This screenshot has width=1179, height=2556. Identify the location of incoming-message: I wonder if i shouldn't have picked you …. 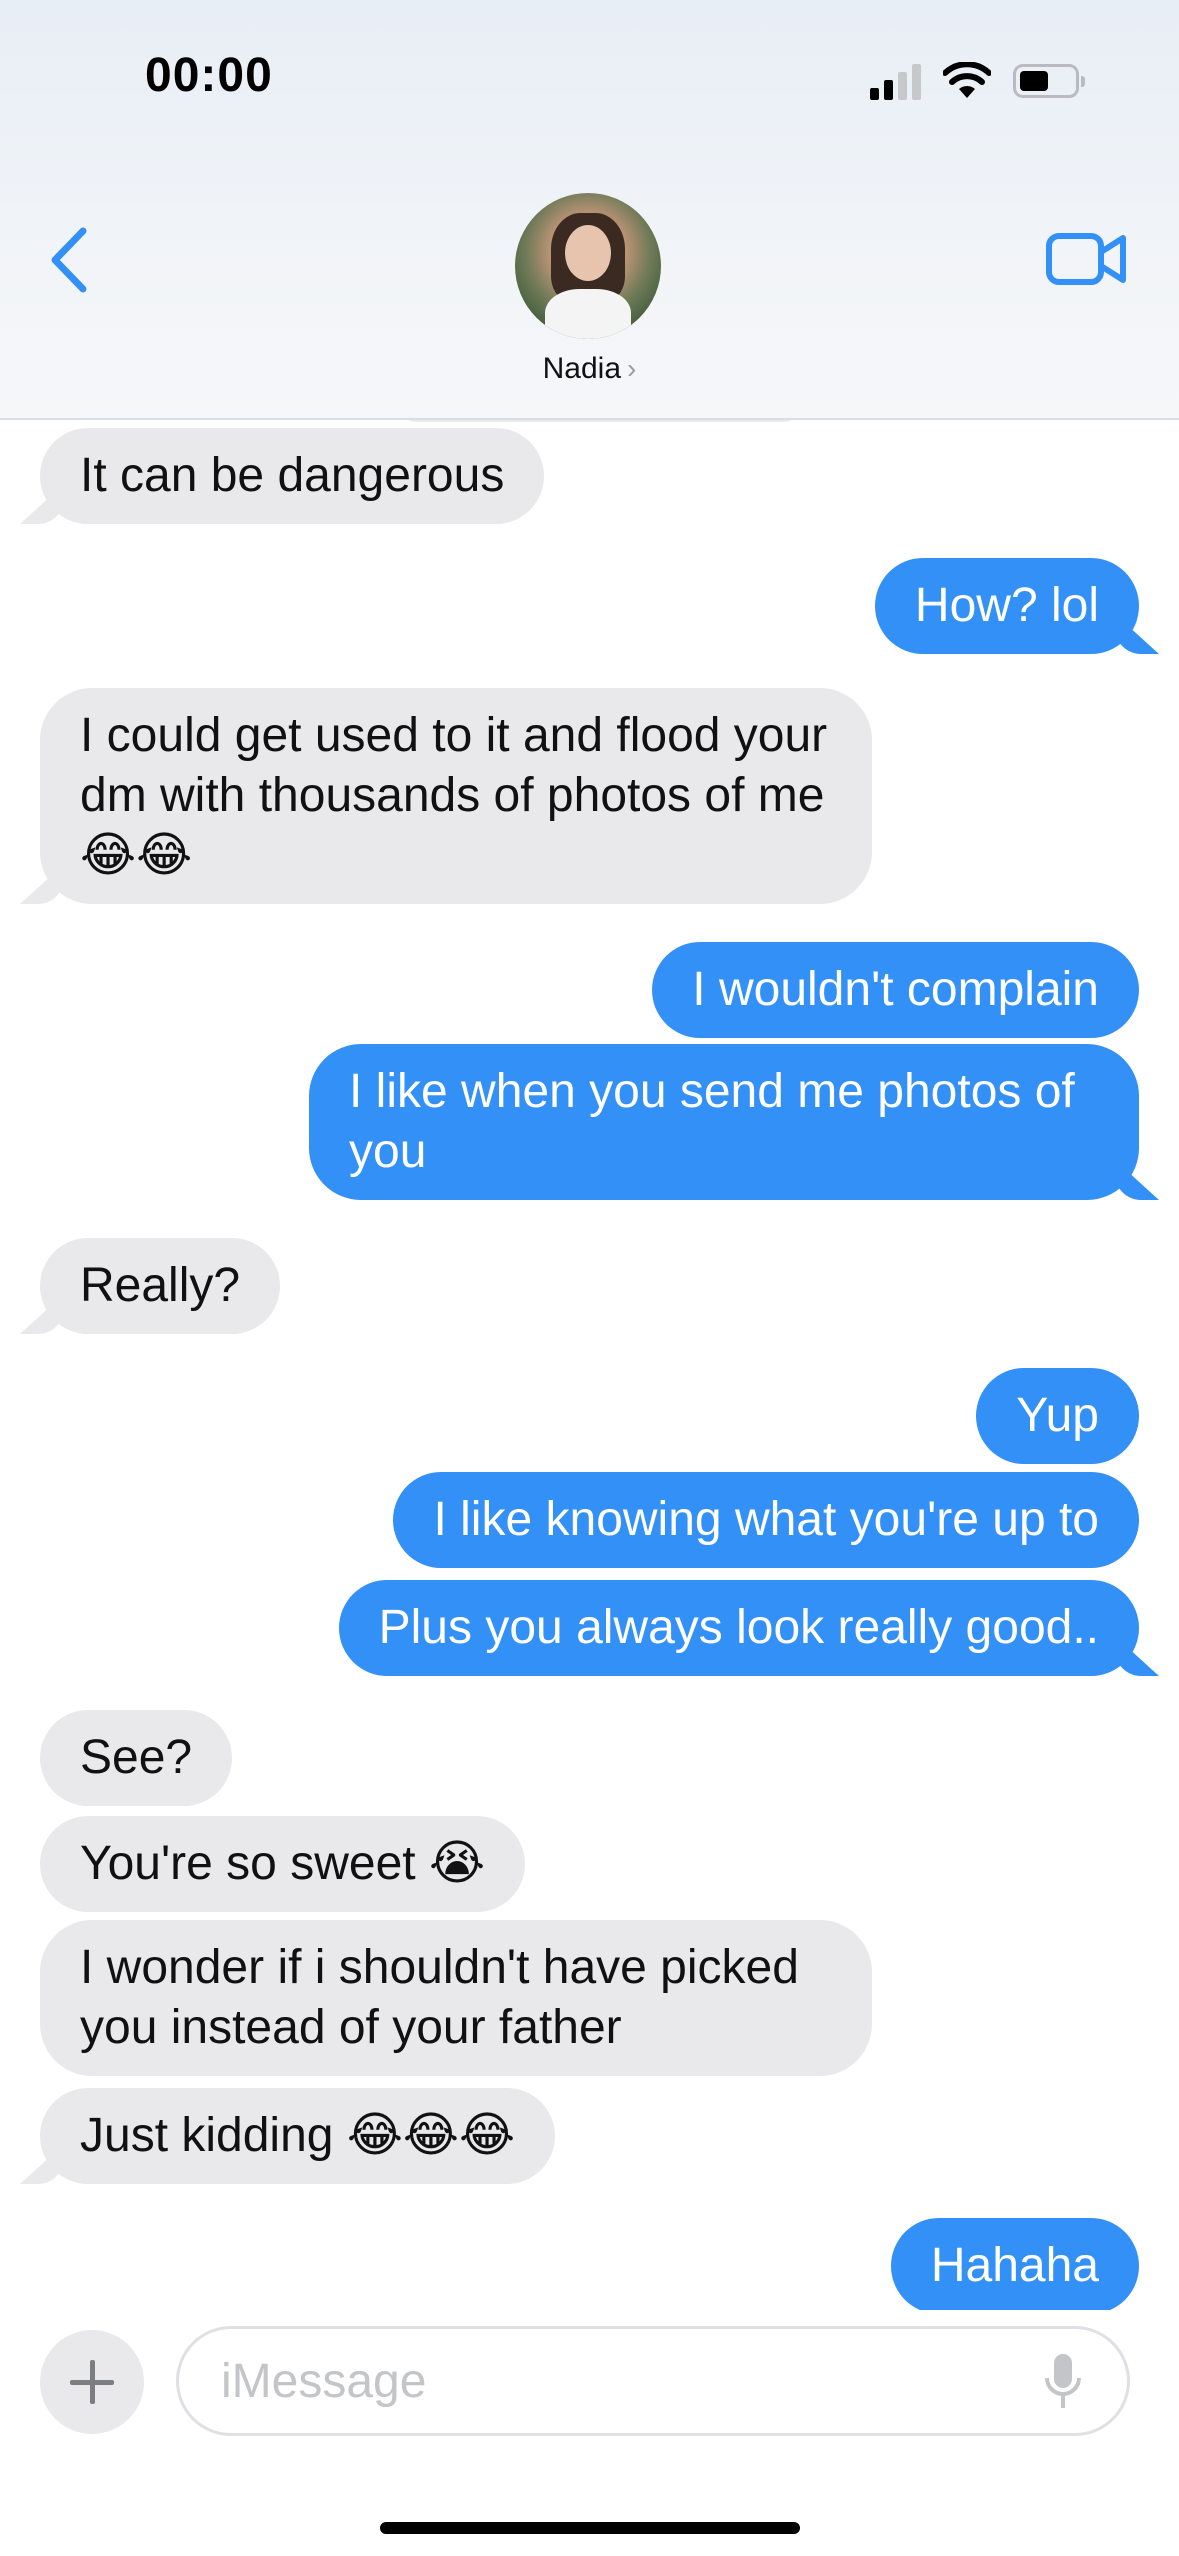
(456, 1998).